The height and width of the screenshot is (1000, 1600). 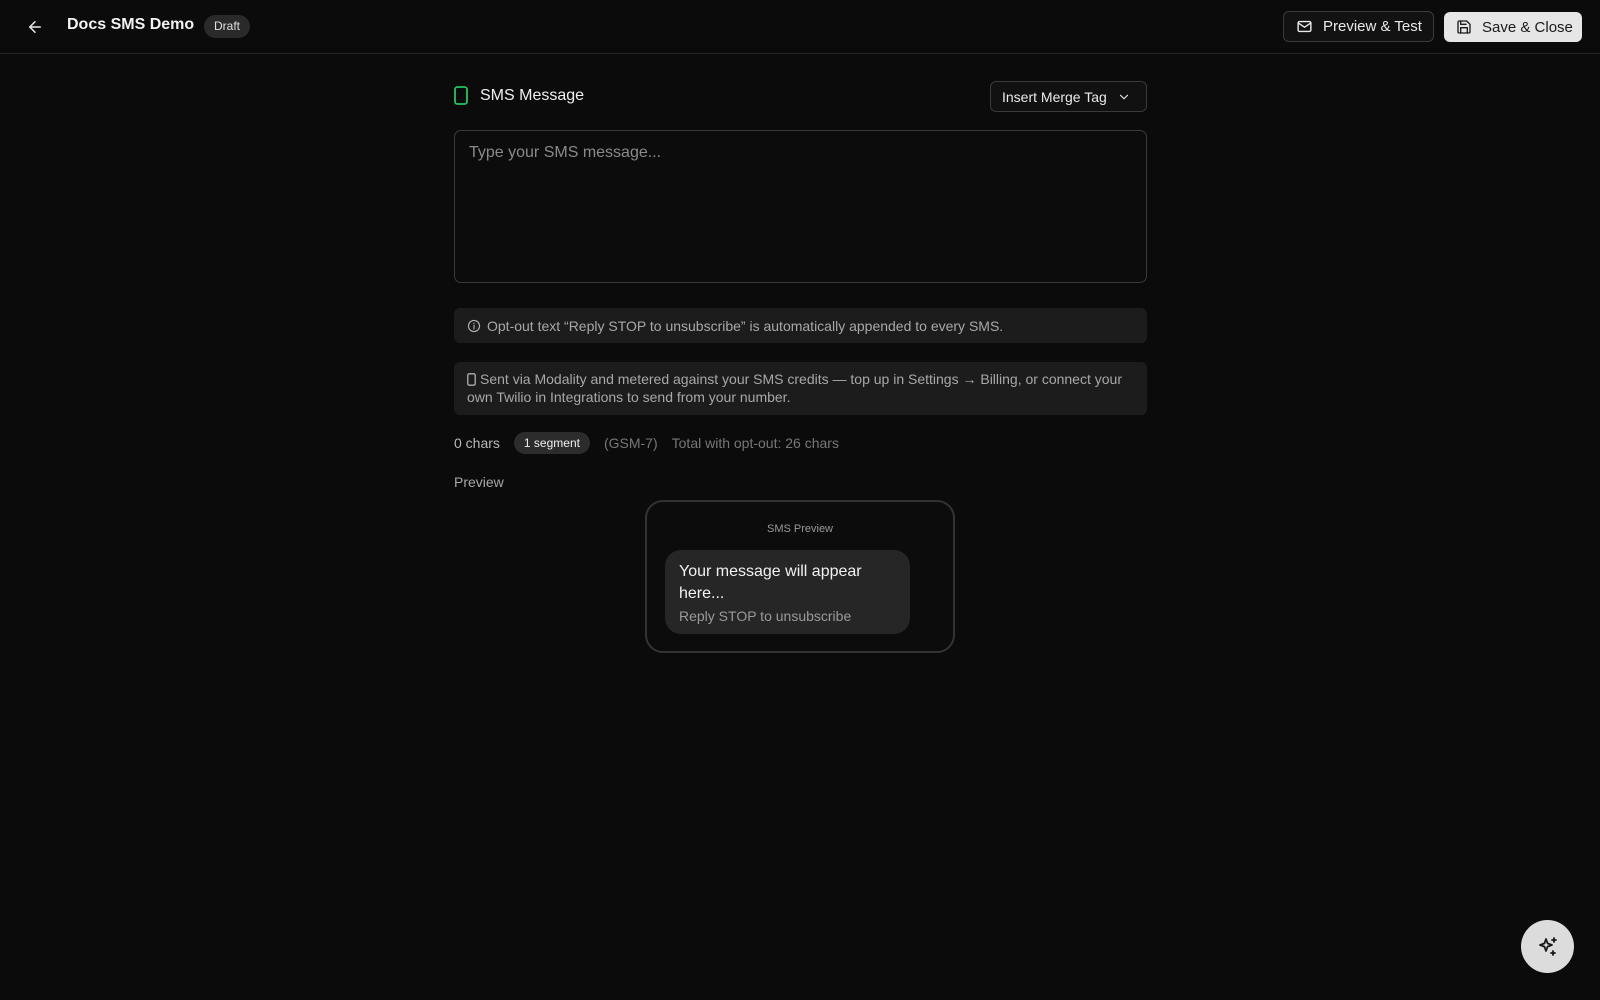 I want to click on sparkles-icon, so click(x=1547, y=946).